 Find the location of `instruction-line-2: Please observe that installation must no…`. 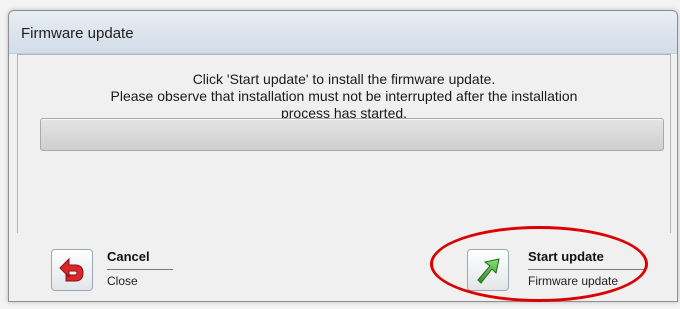

instruction-line-2: Please observe that installation must no… is located at coordinates (344, 96).